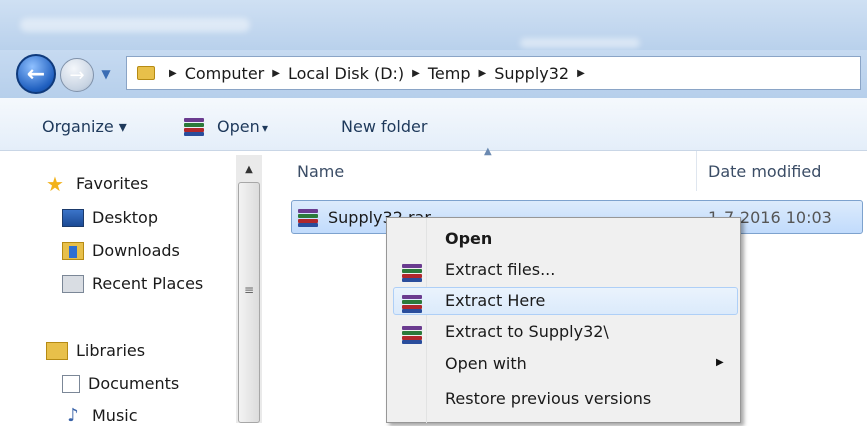 This screenshot has width=867, height=426. What do you see at coordinates (57, 350) in the screenshot?
I see `libraries-icon` at bounding box center [57, 350].